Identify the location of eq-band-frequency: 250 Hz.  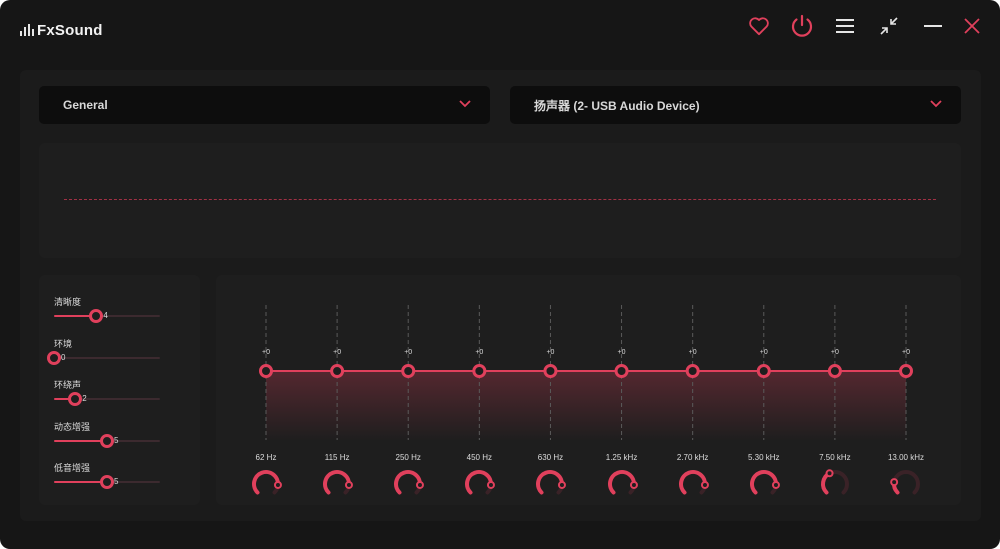
(408, 457).